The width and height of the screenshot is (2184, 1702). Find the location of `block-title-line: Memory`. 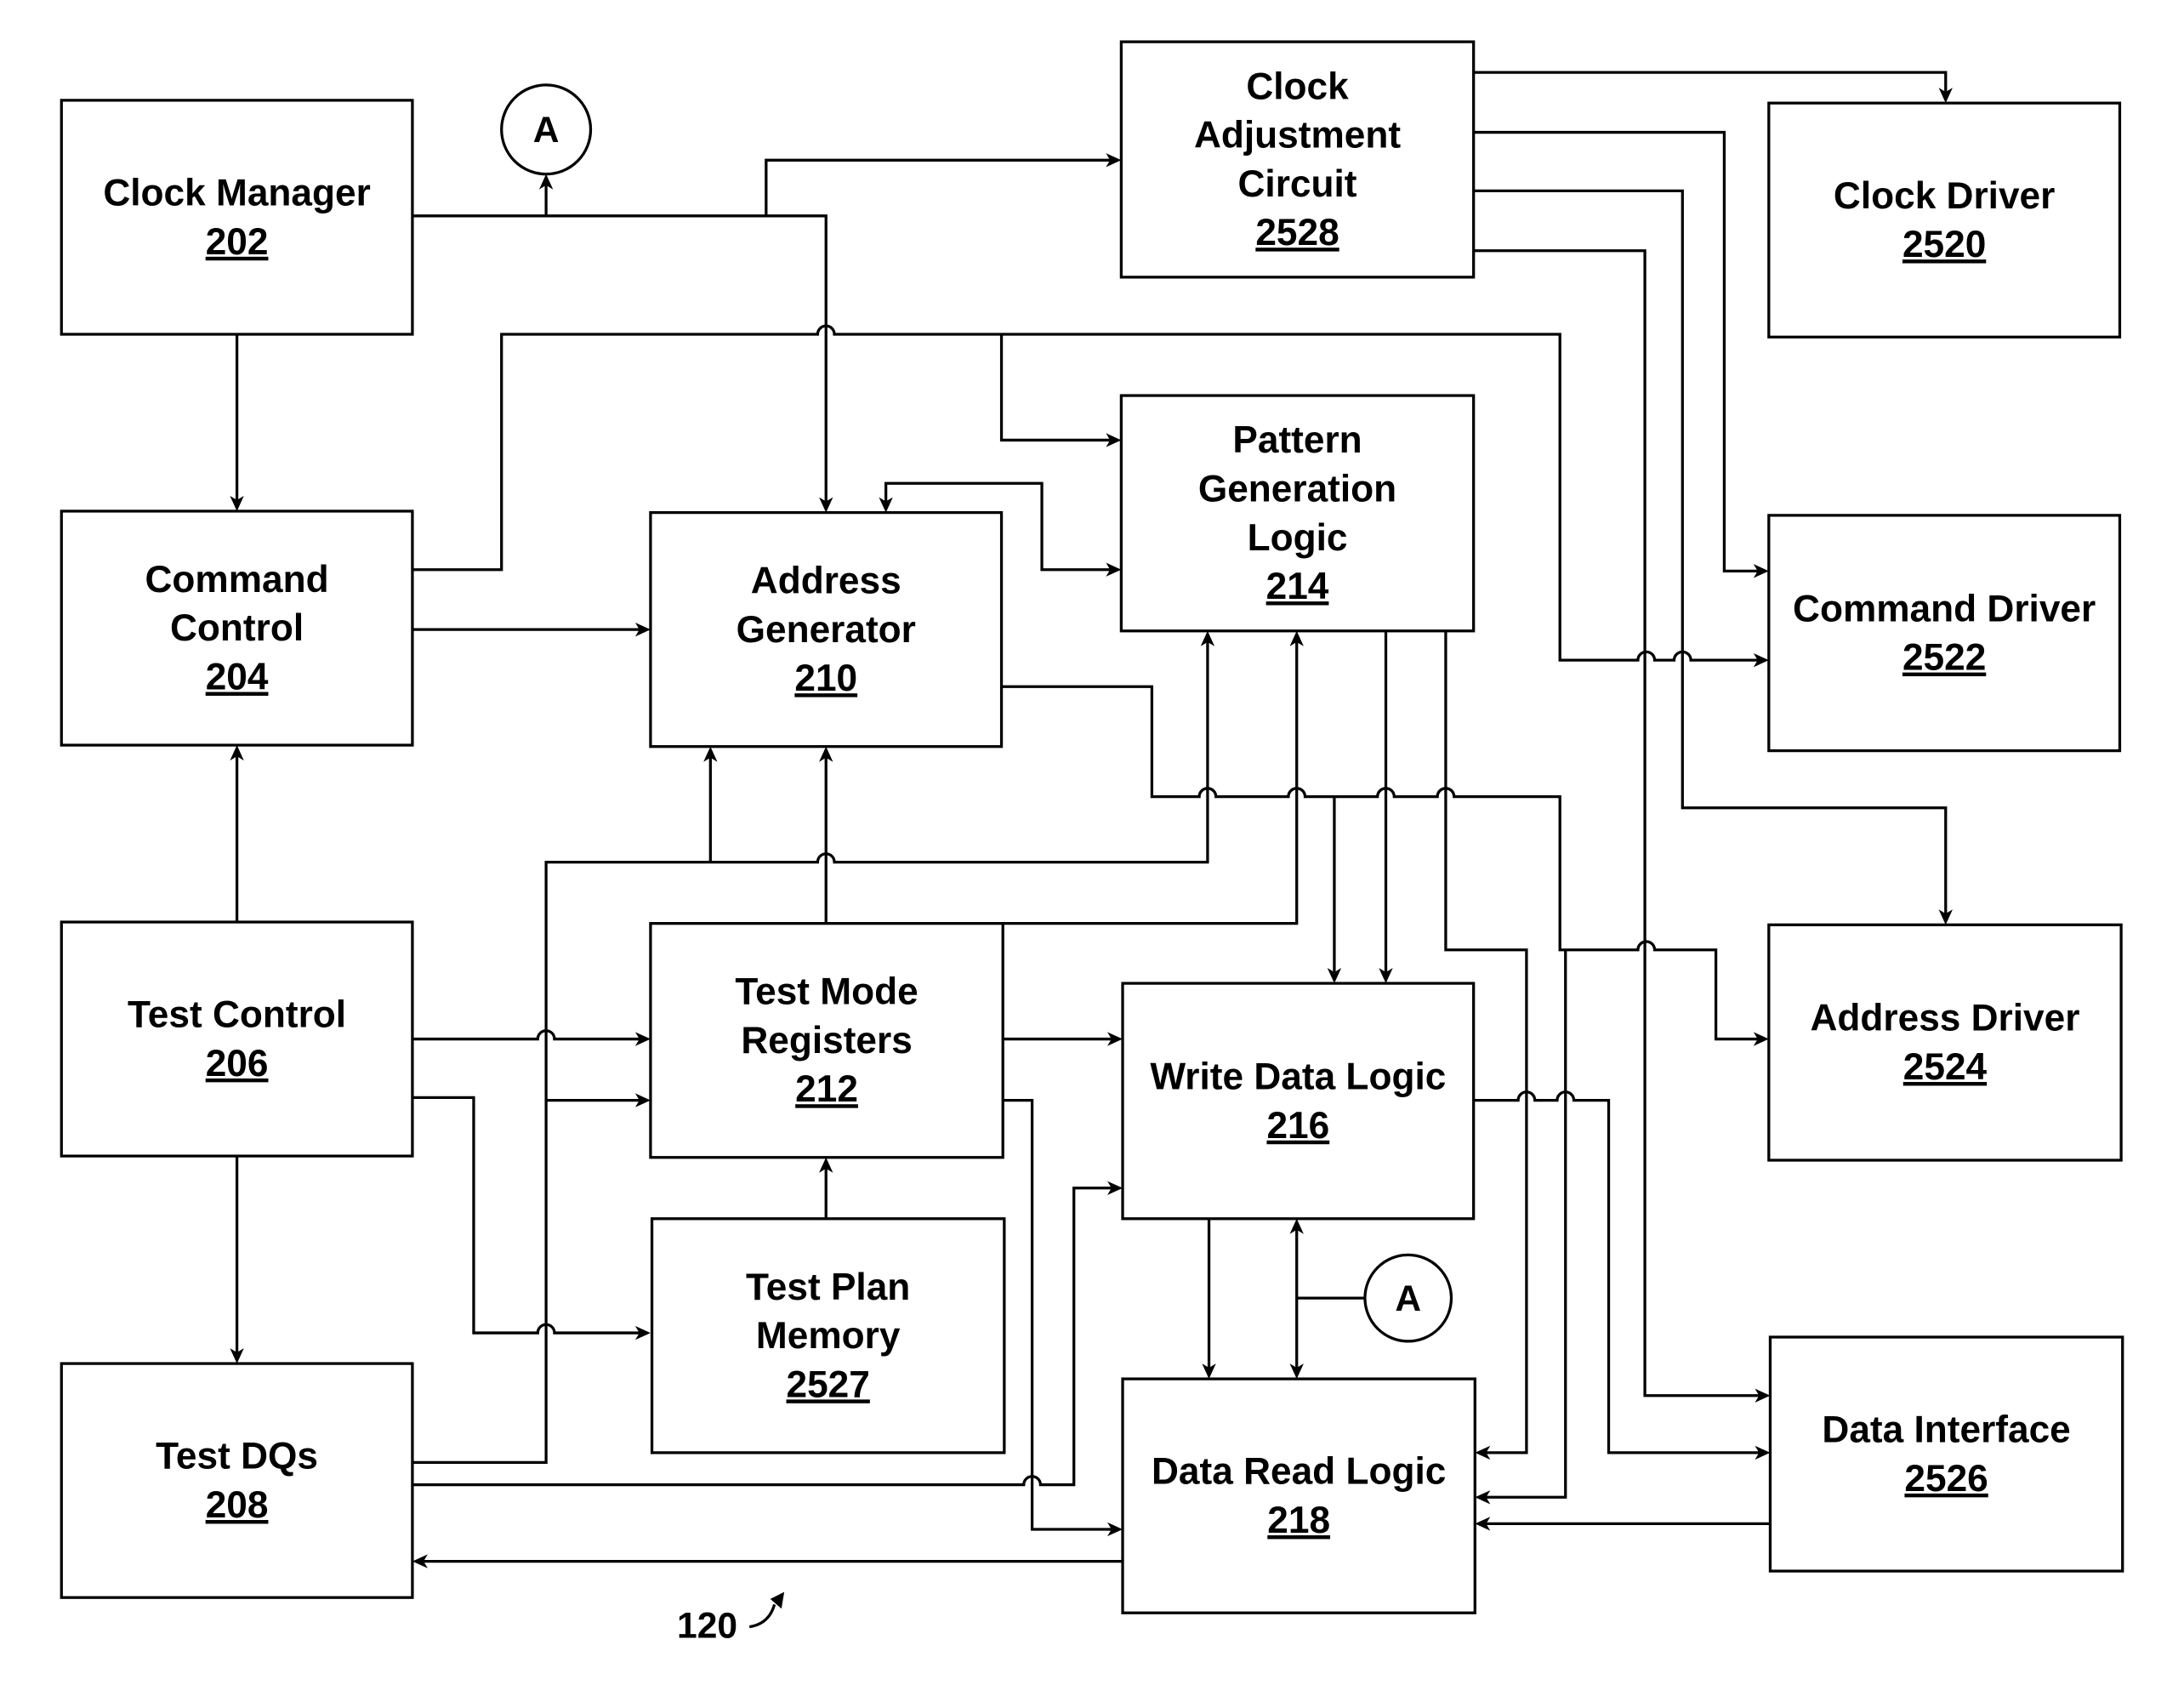

block-title-line: Memory is located at coordinates (828, 1336).